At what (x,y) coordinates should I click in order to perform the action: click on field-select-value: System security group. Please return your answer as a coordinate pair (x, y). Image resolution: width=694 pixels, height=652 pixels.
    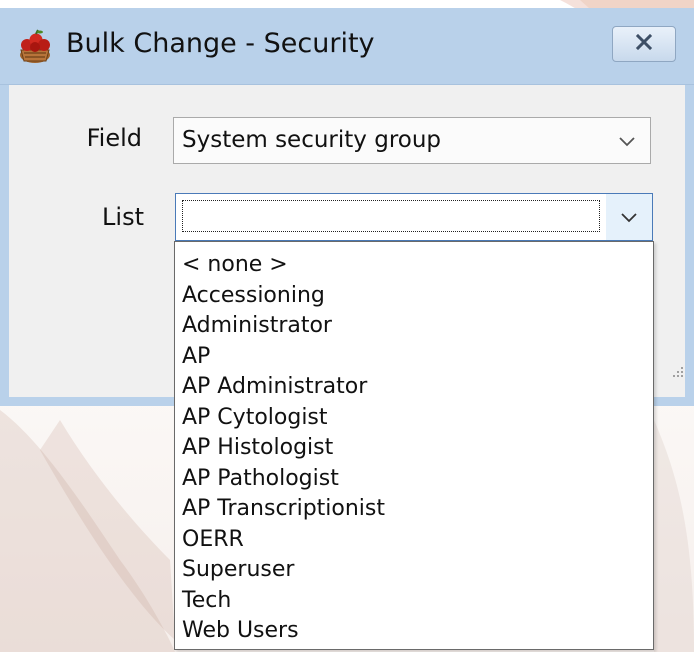
    Looking at the image, I should click on (312, 140).